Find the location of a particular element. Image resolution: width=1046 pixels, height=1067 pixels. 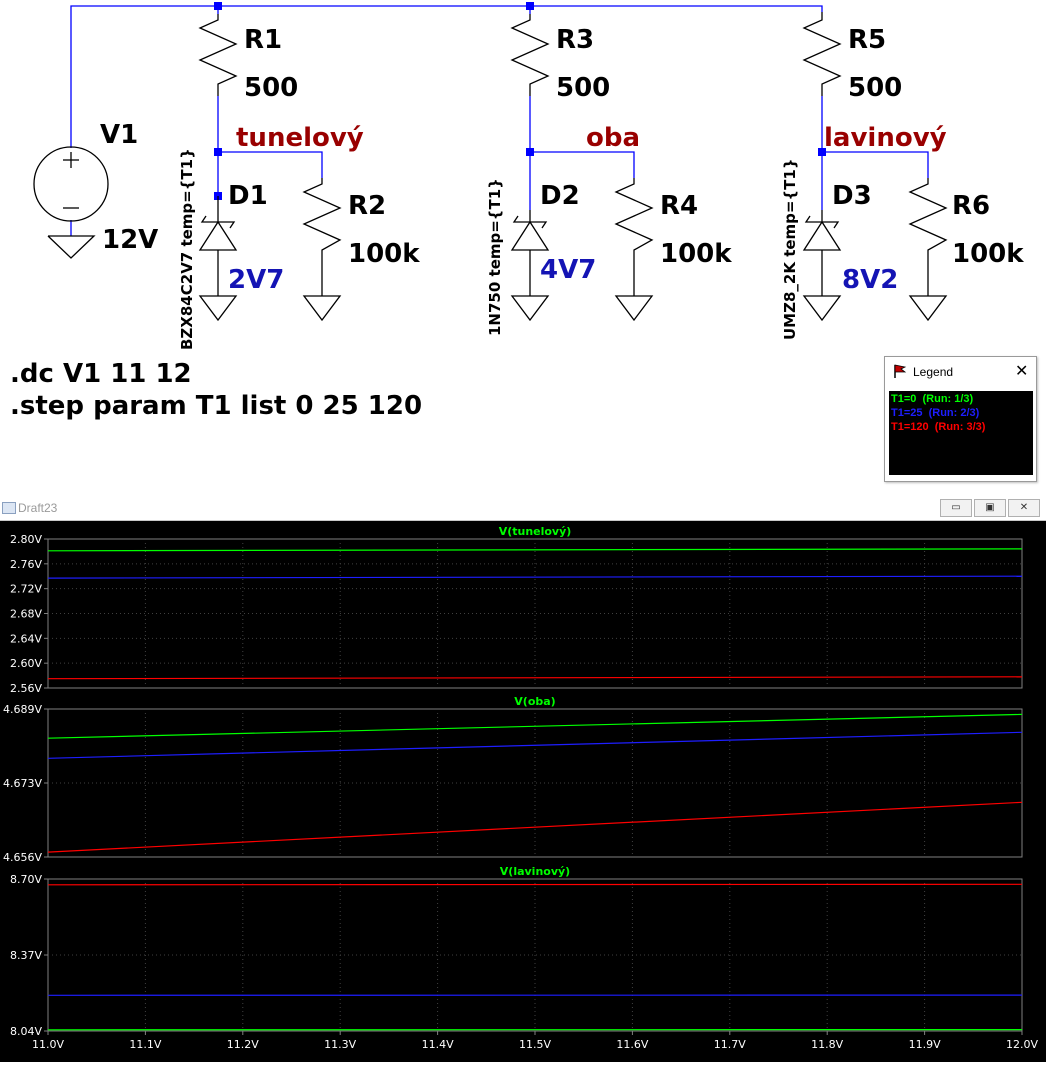

r6-name: R6 is located at coordinates (971, 206).